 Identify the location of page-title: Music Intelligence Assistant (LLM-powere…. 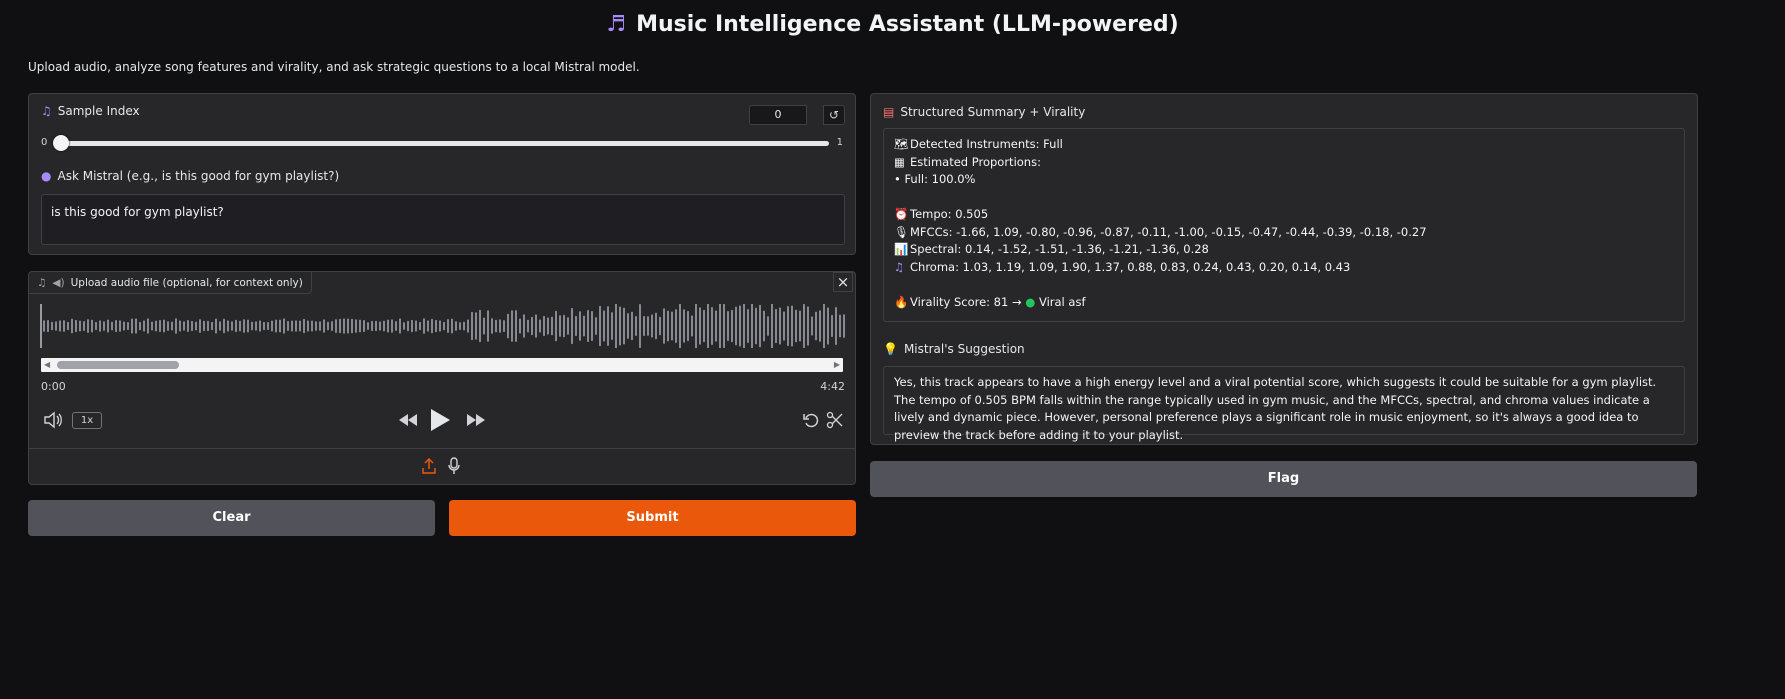
(907, 24).